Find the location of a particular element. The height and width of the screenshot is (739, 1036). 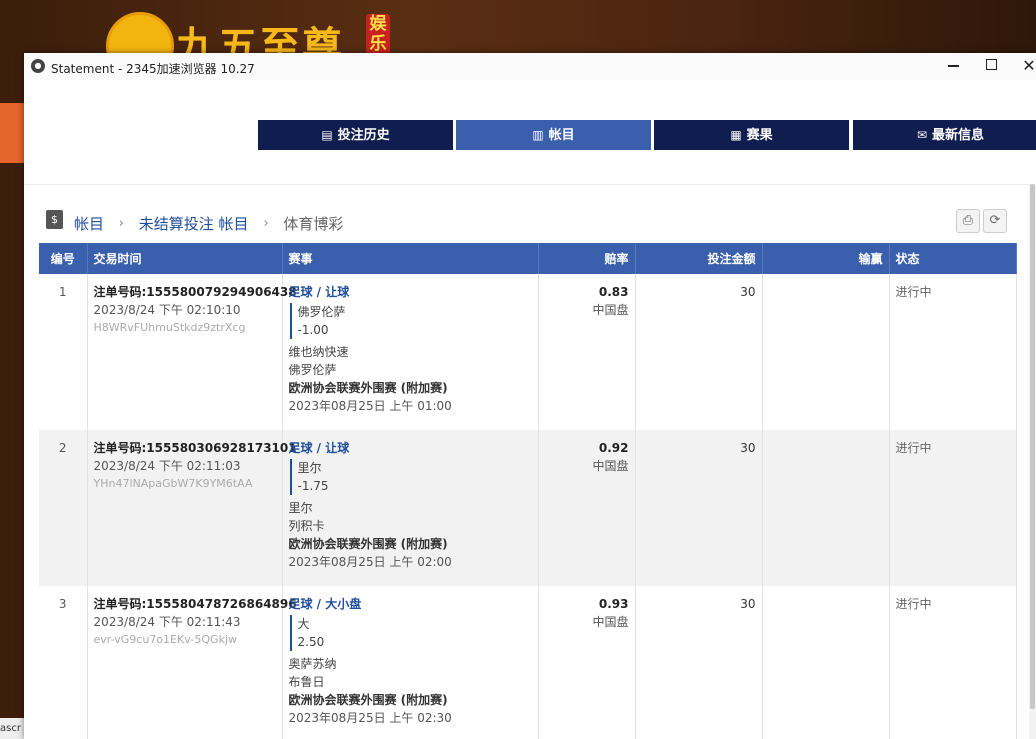

row-number: 3 is located at coordinates (63, 662).